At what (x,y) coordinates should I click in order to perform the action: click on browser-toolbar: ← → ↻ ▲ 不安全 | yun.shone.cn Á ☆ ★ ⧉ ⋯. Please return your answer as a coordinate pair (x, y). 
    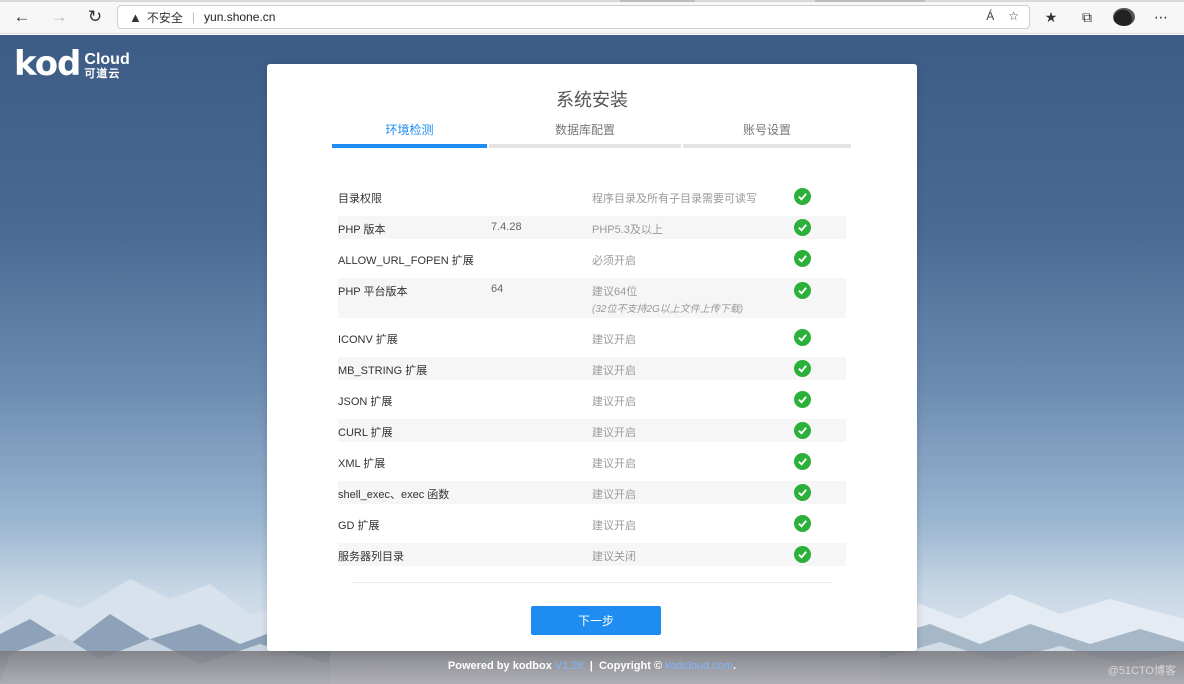
    Looking at the image, I should click on (592, 17).